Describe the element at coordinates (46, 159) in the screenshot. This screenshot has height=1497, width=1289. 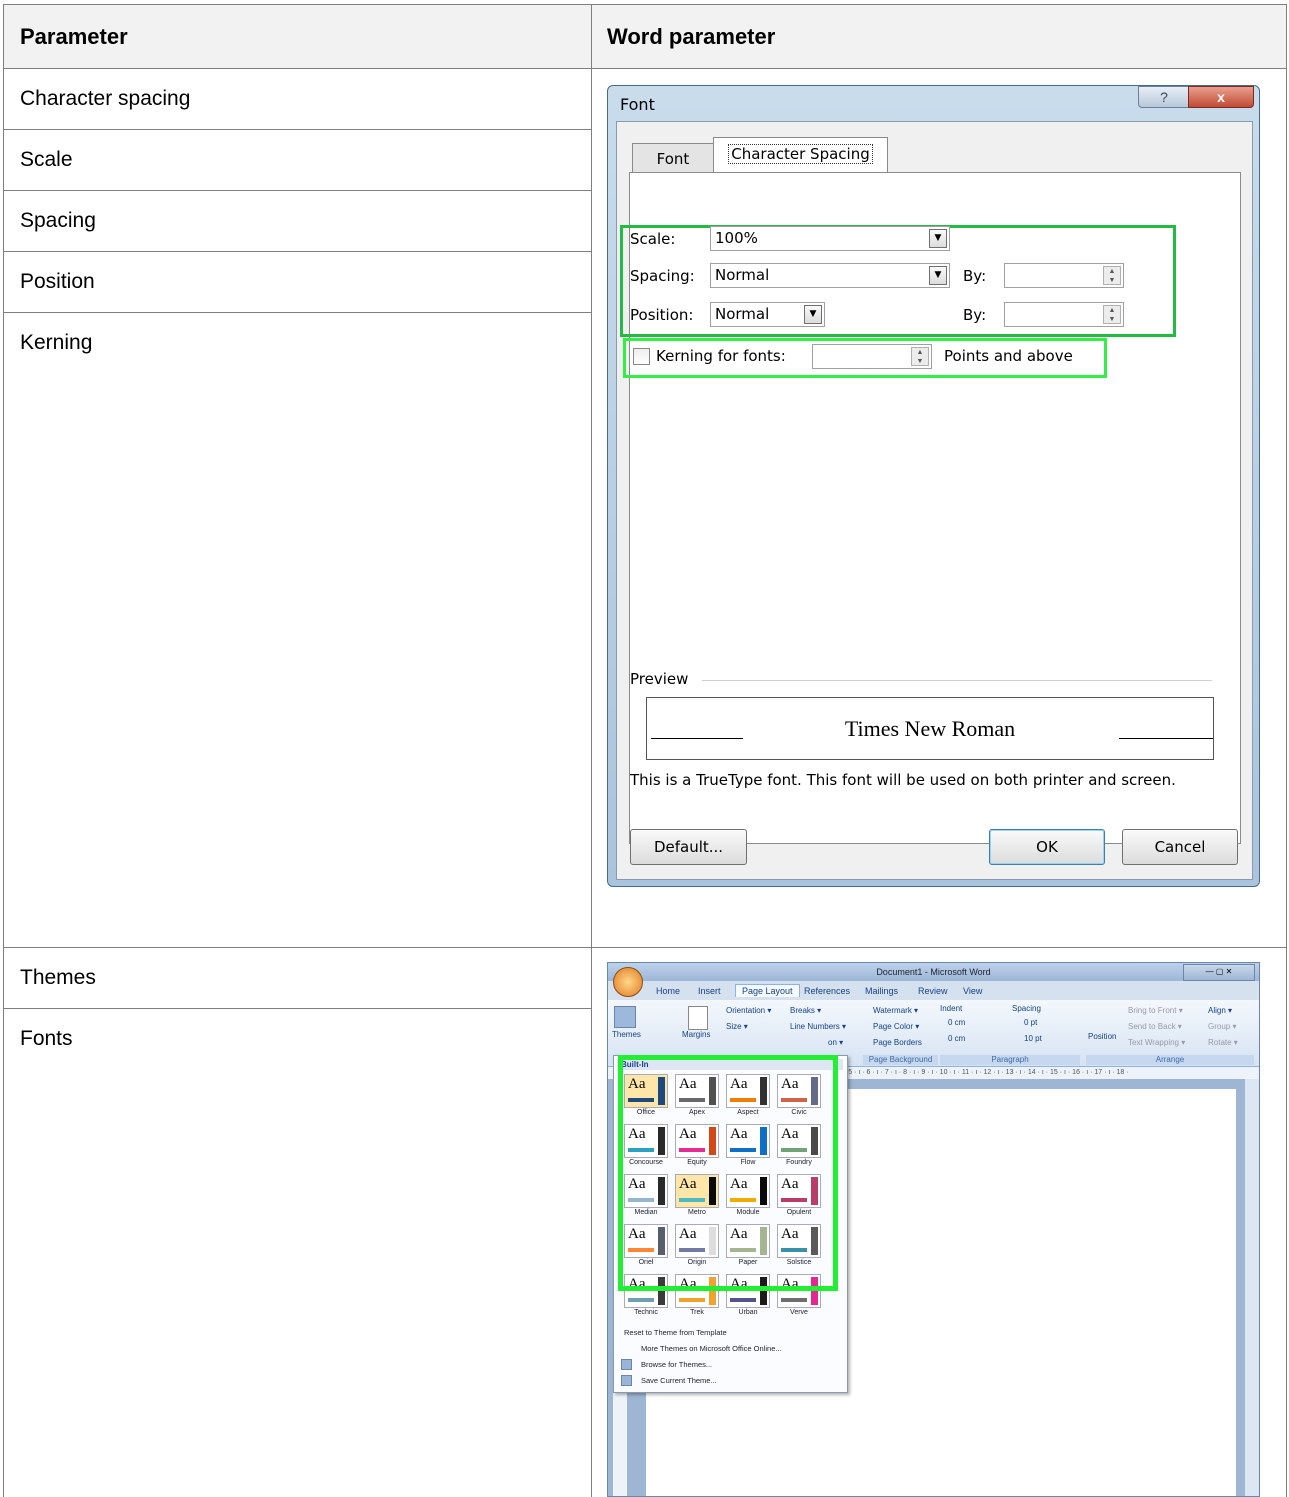
I see `param-scale: Scale` at that location.